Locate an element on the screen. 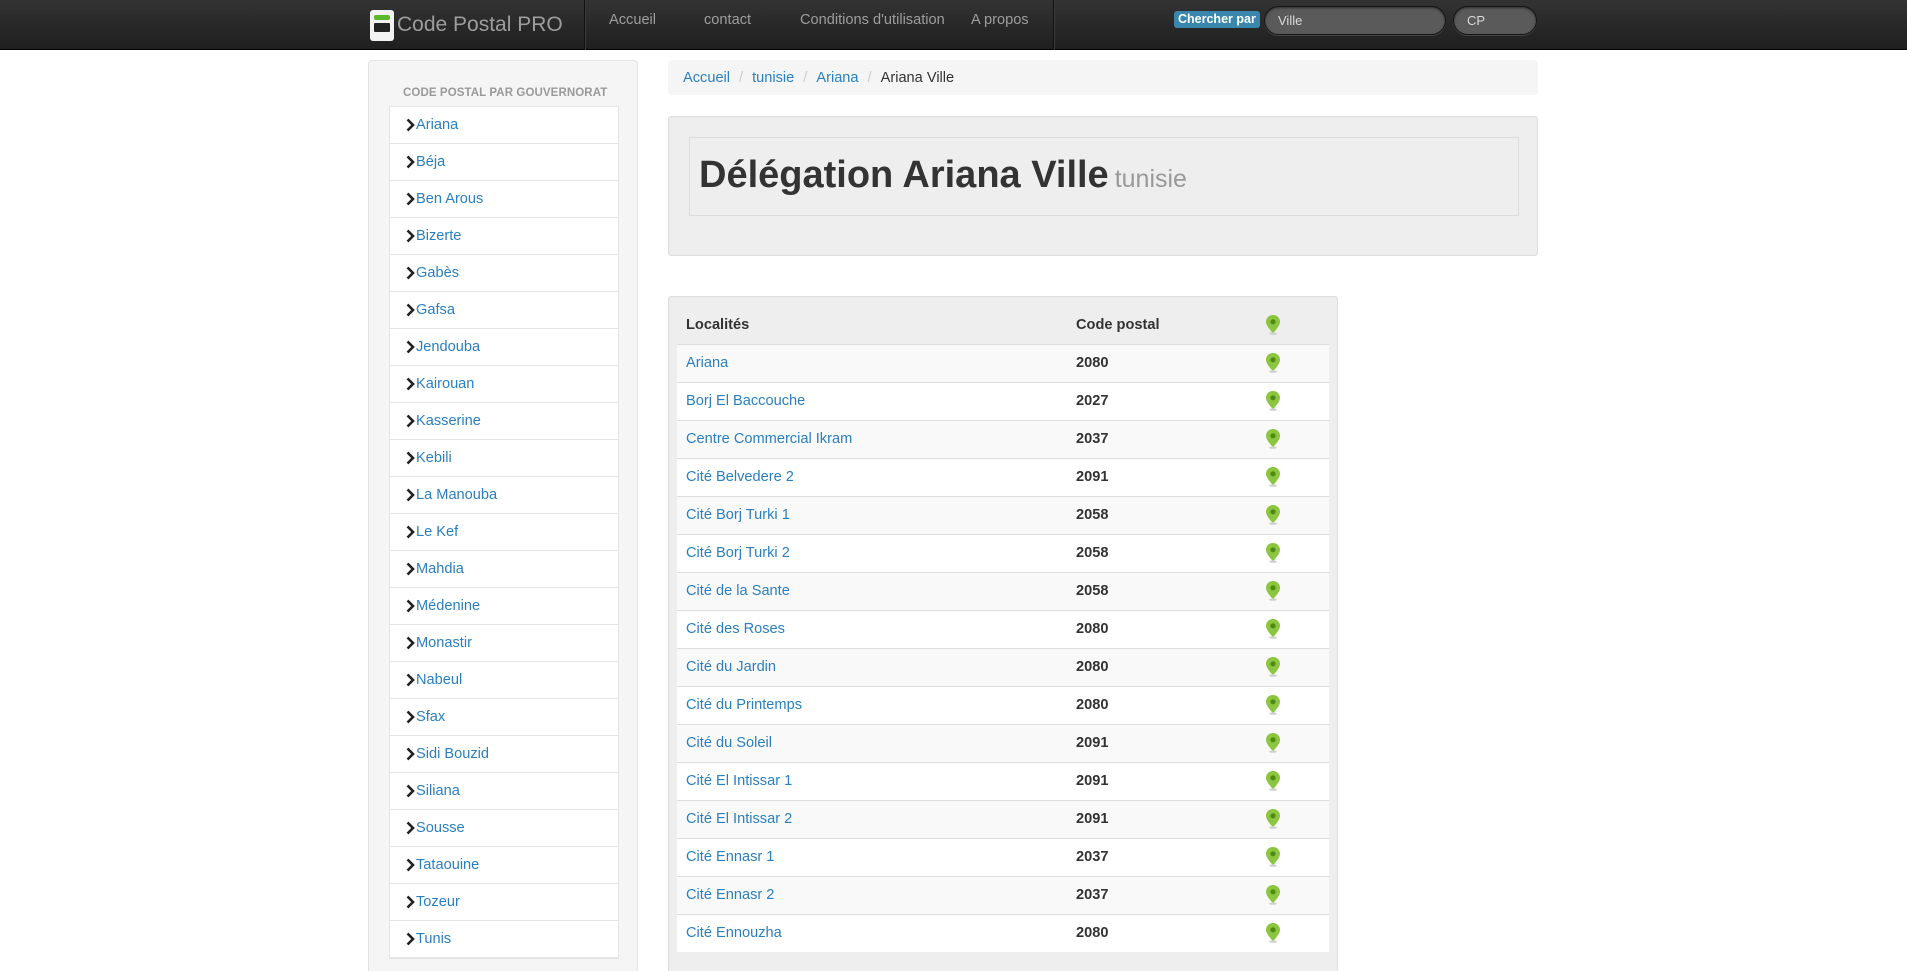 This screenshot has height=971, width=1907. page-header: Délégation Ariana Ville tunisie is located at coordinates (1103, 186).